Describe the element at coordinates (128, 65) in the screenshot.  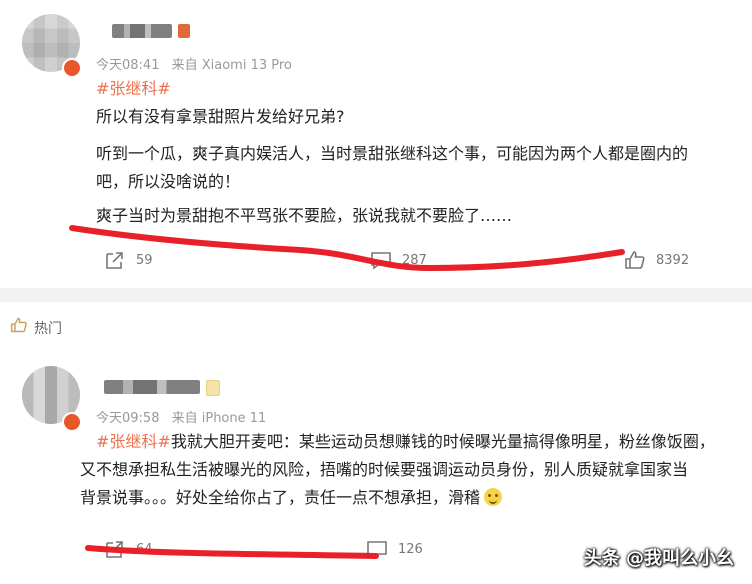
I see `post-time: 今天08:41` at that location.